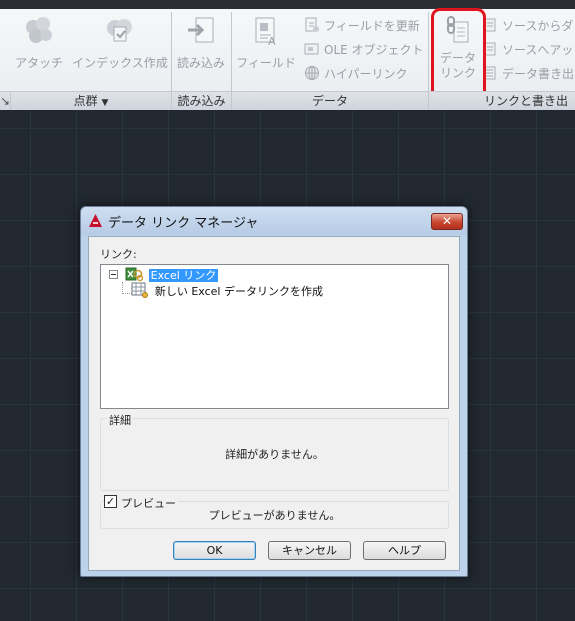 Image resolution: width=575 pixels, height=621 pixels. I want to click on tree-node-label: Excel リンク, so click(183, 275).